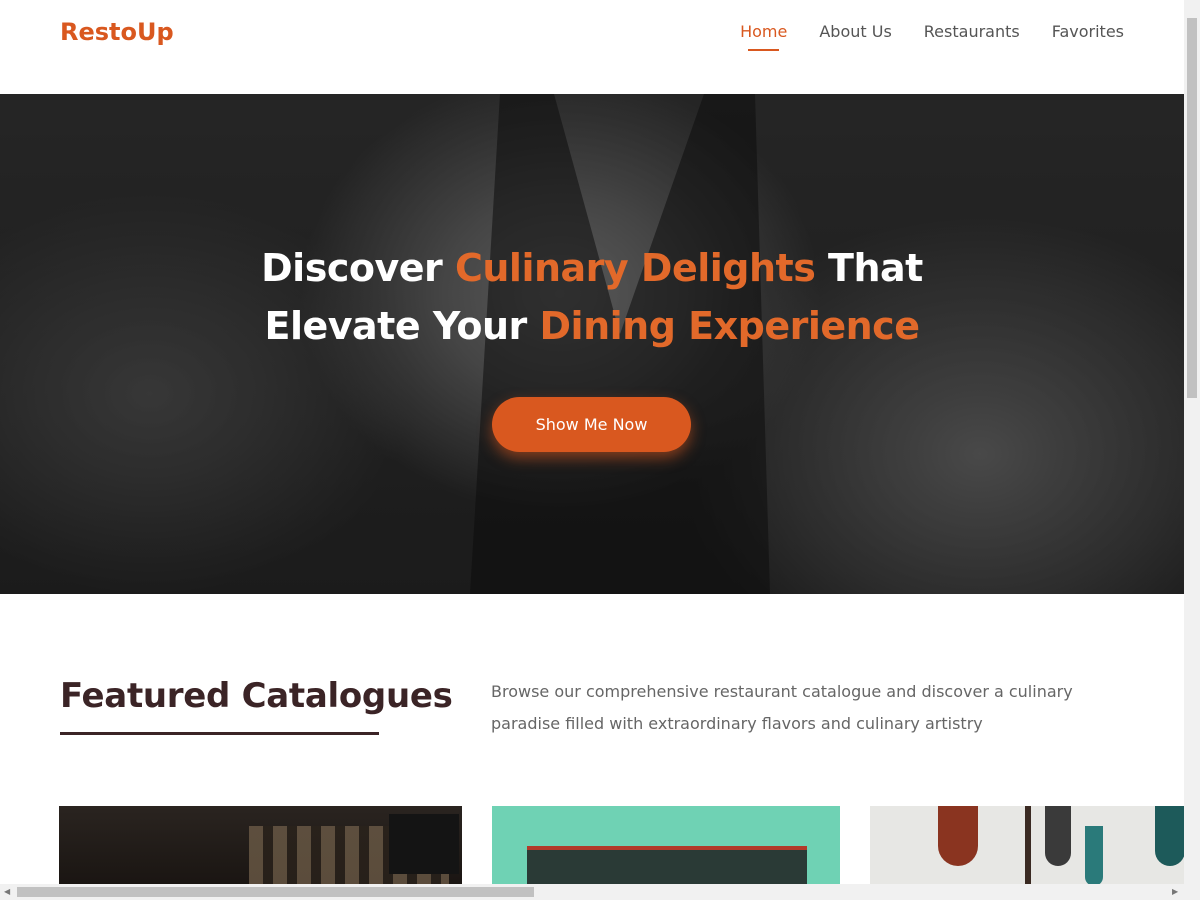 This screenshot has height=900, width=1200. Describe the element at coordinates (855, 36) in the screenshot. I see `nav-about-us: About Us` at that location.